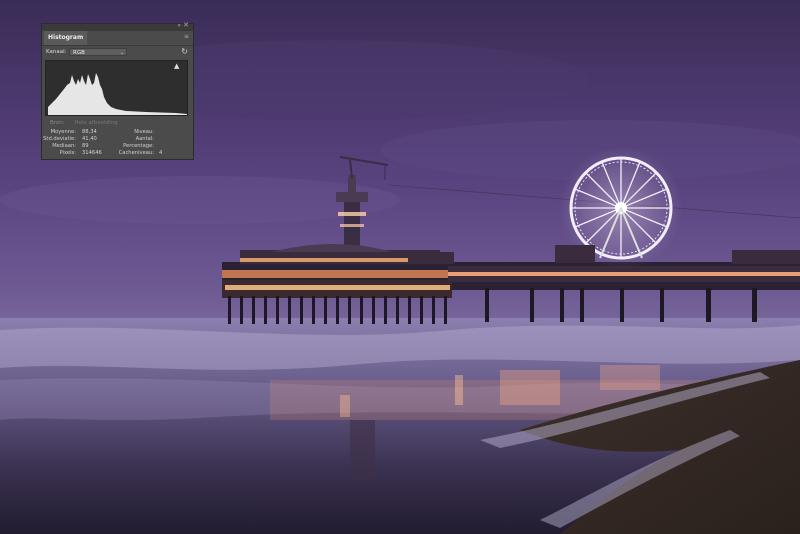  Describe the element at coordinates (186, 36) in the screenshot. I see `panel-menu-icon: ≡` at that location.